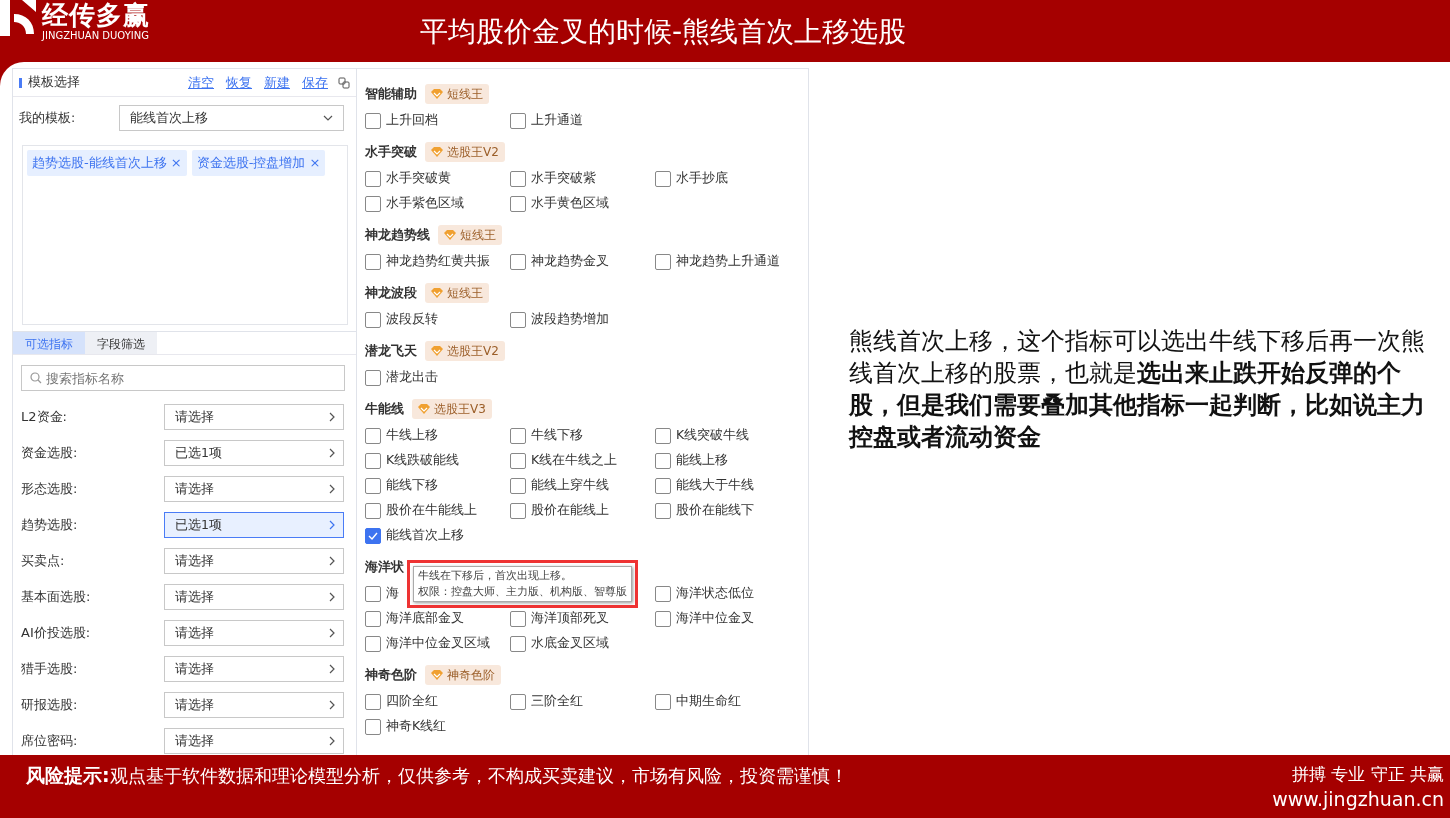 Image resolution: width=1450 pixels, height=818 pixels. Describe the element at coordinates (50, 705) in the screenshot. I see `filter-label: 研报选股:` at that location.